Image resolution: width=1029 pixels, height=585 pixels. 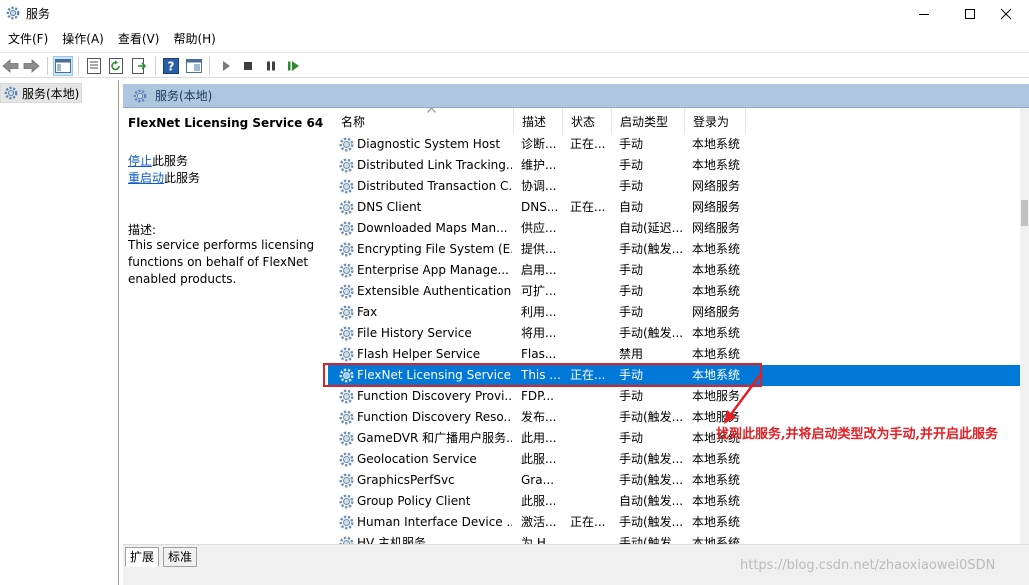 What do you see at coordinates (140, 66) in the screenshot?
I see `export-list-button` at bounding box center [140, 66].